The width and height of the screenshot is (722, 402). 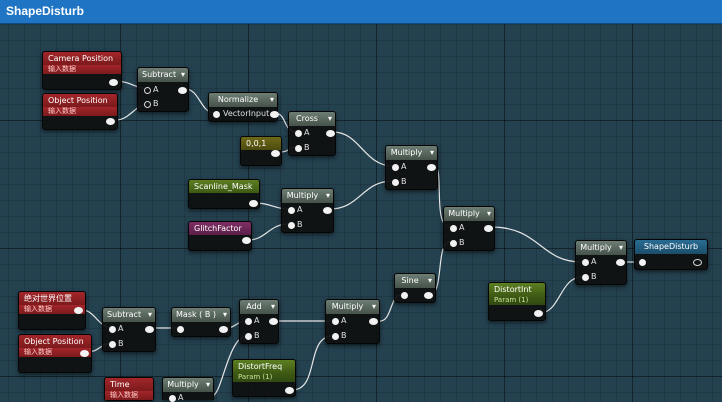 I want to click on node-title: Normalize, so click(x=238, y=99).